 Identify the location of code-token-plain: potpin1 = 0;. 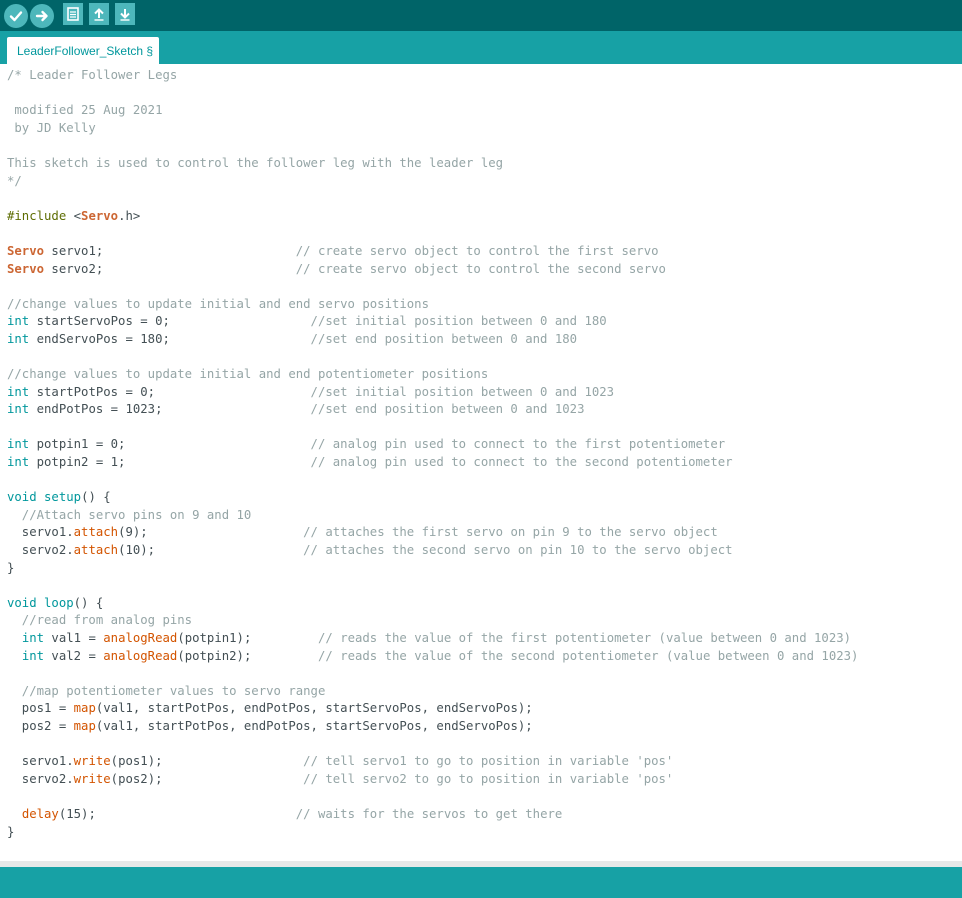
(170, 444).